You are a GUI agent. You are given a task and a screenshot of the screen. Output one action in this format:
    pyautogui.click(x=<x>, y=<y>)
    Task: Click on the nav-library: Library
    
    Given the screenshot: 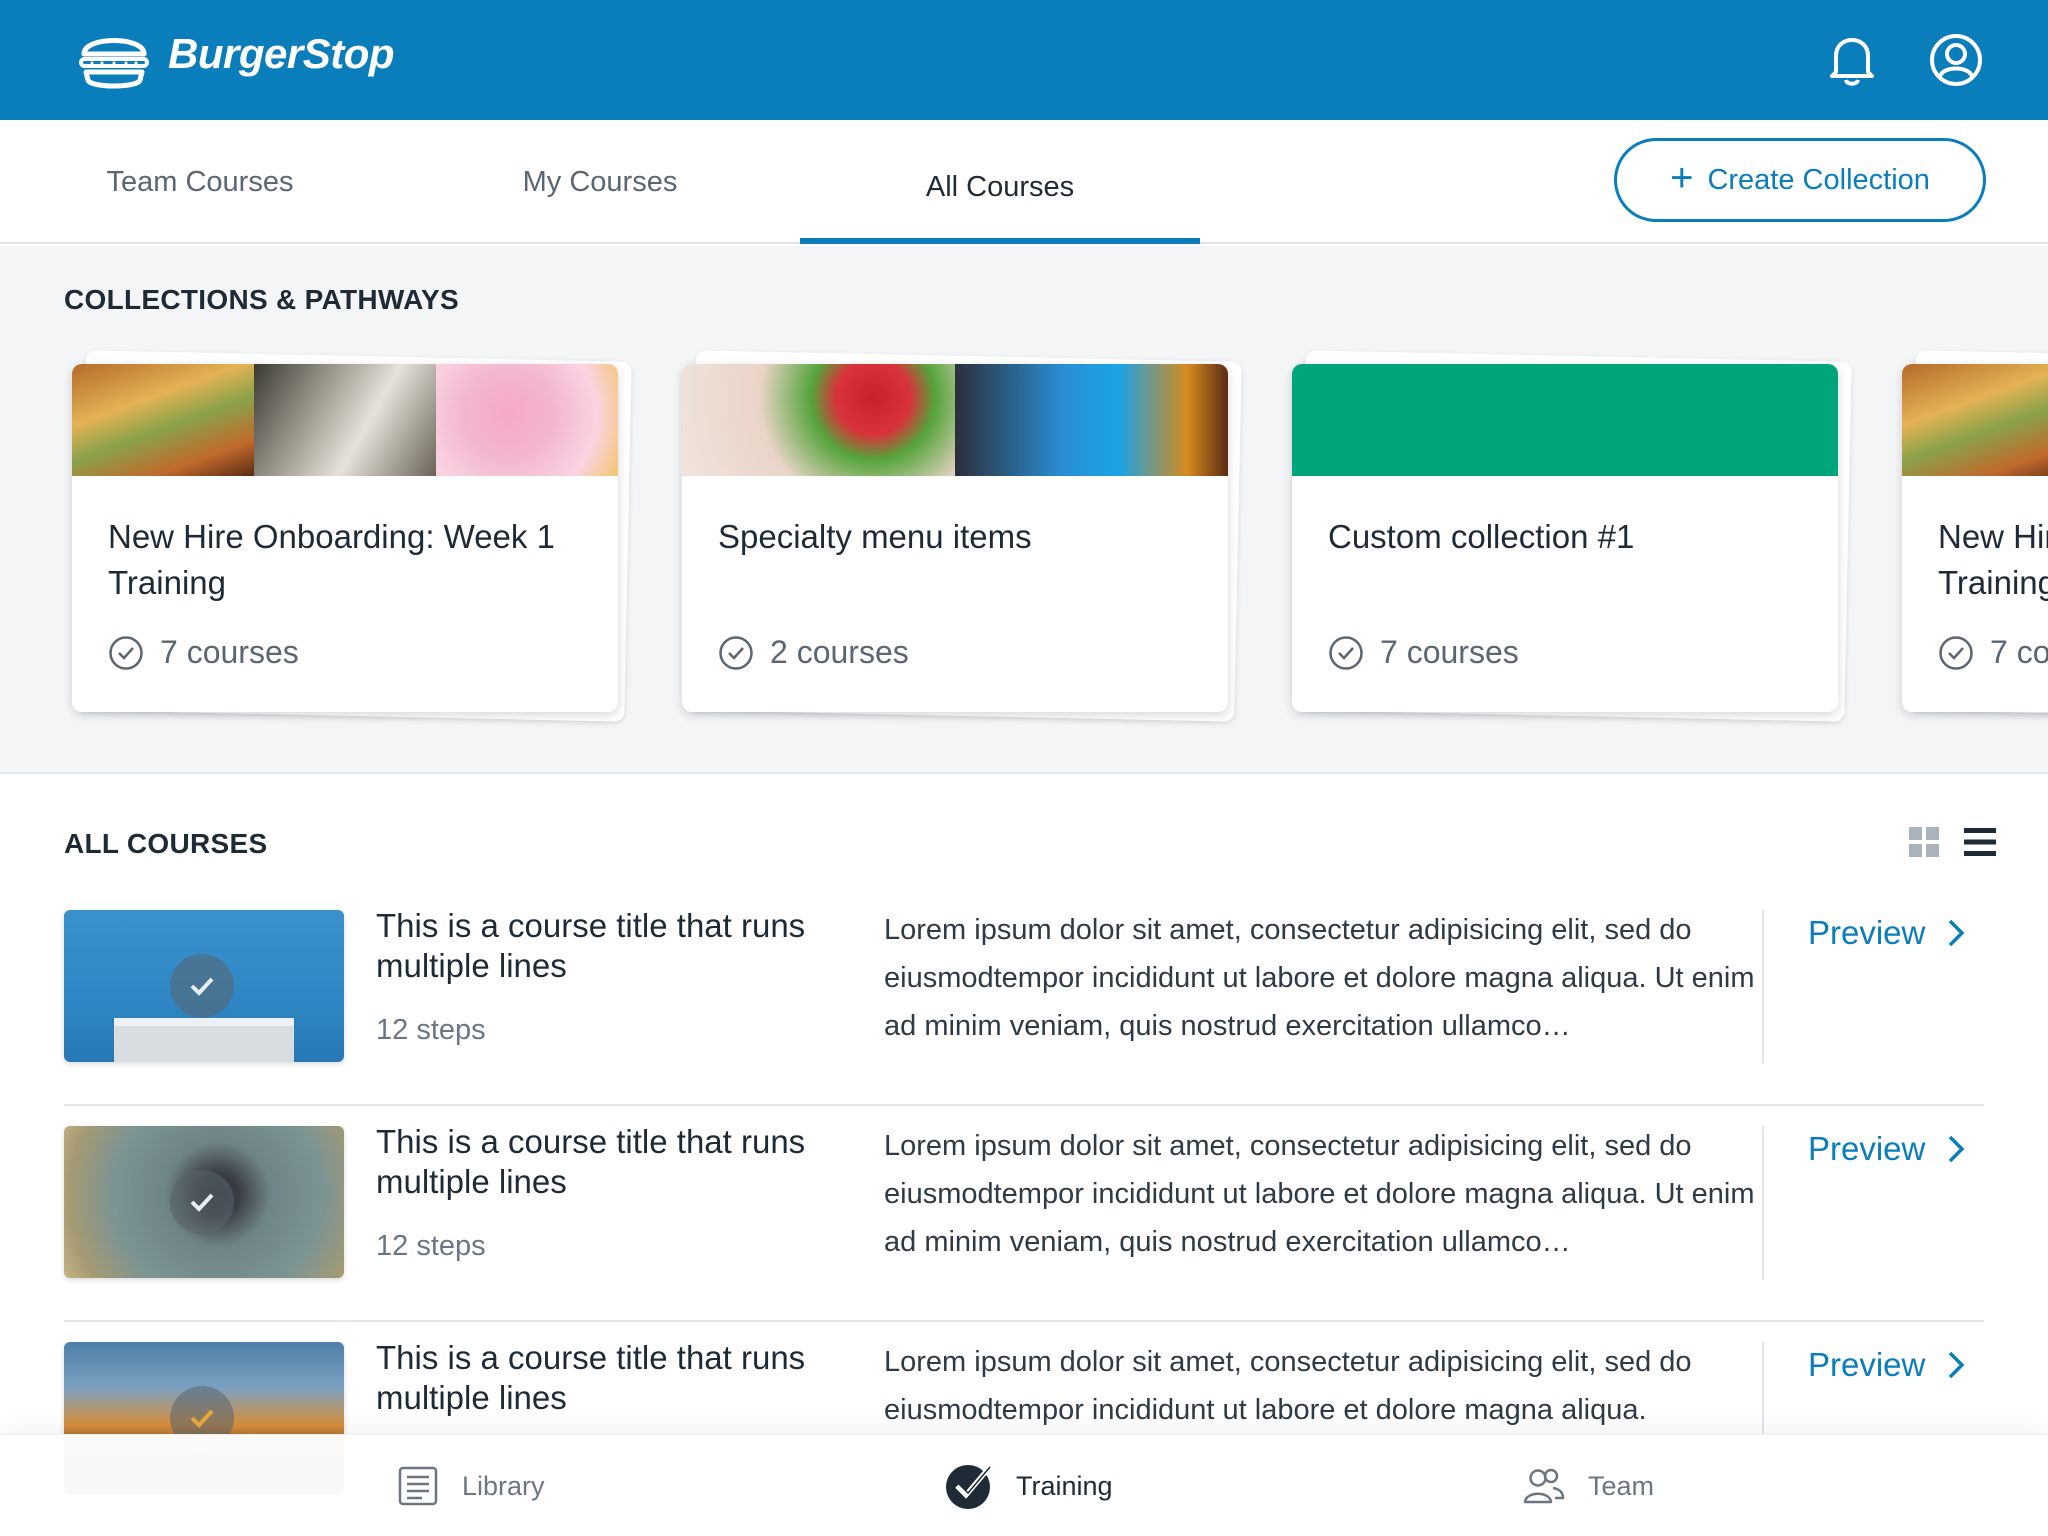 What is the action you would take?
    pyautogui.click(x=470, y=1485)
    